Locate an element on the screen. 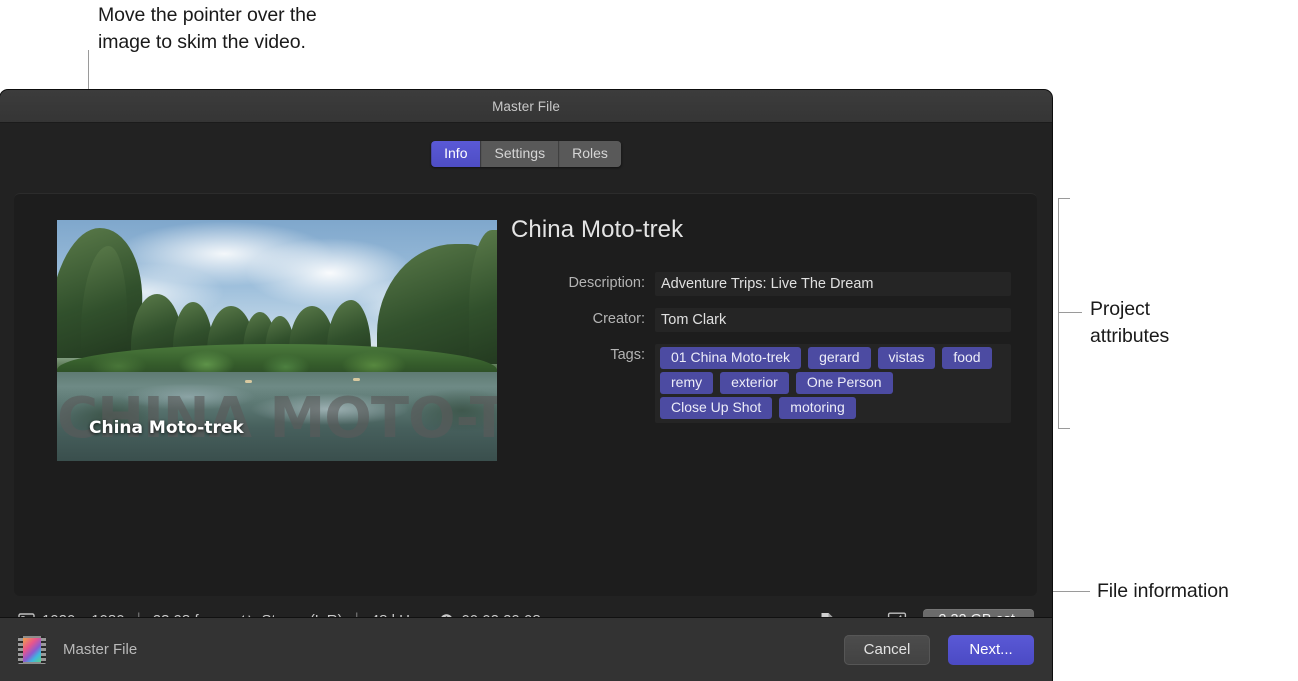  tag-pill: 01 China Moto-trek is located at coordinates (731, 358).